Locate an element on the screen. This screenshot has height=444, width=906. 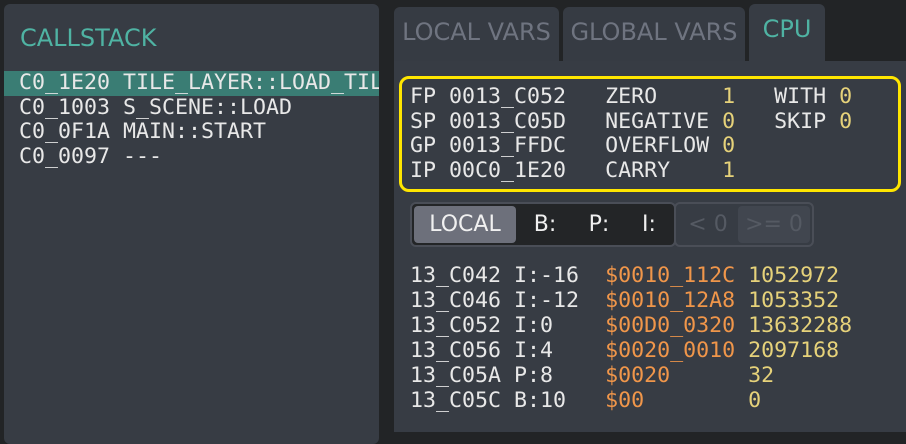
variable-row: 13_C046 I:-12 $0010_12A8 1053352 is located at coordinates (631, 300).